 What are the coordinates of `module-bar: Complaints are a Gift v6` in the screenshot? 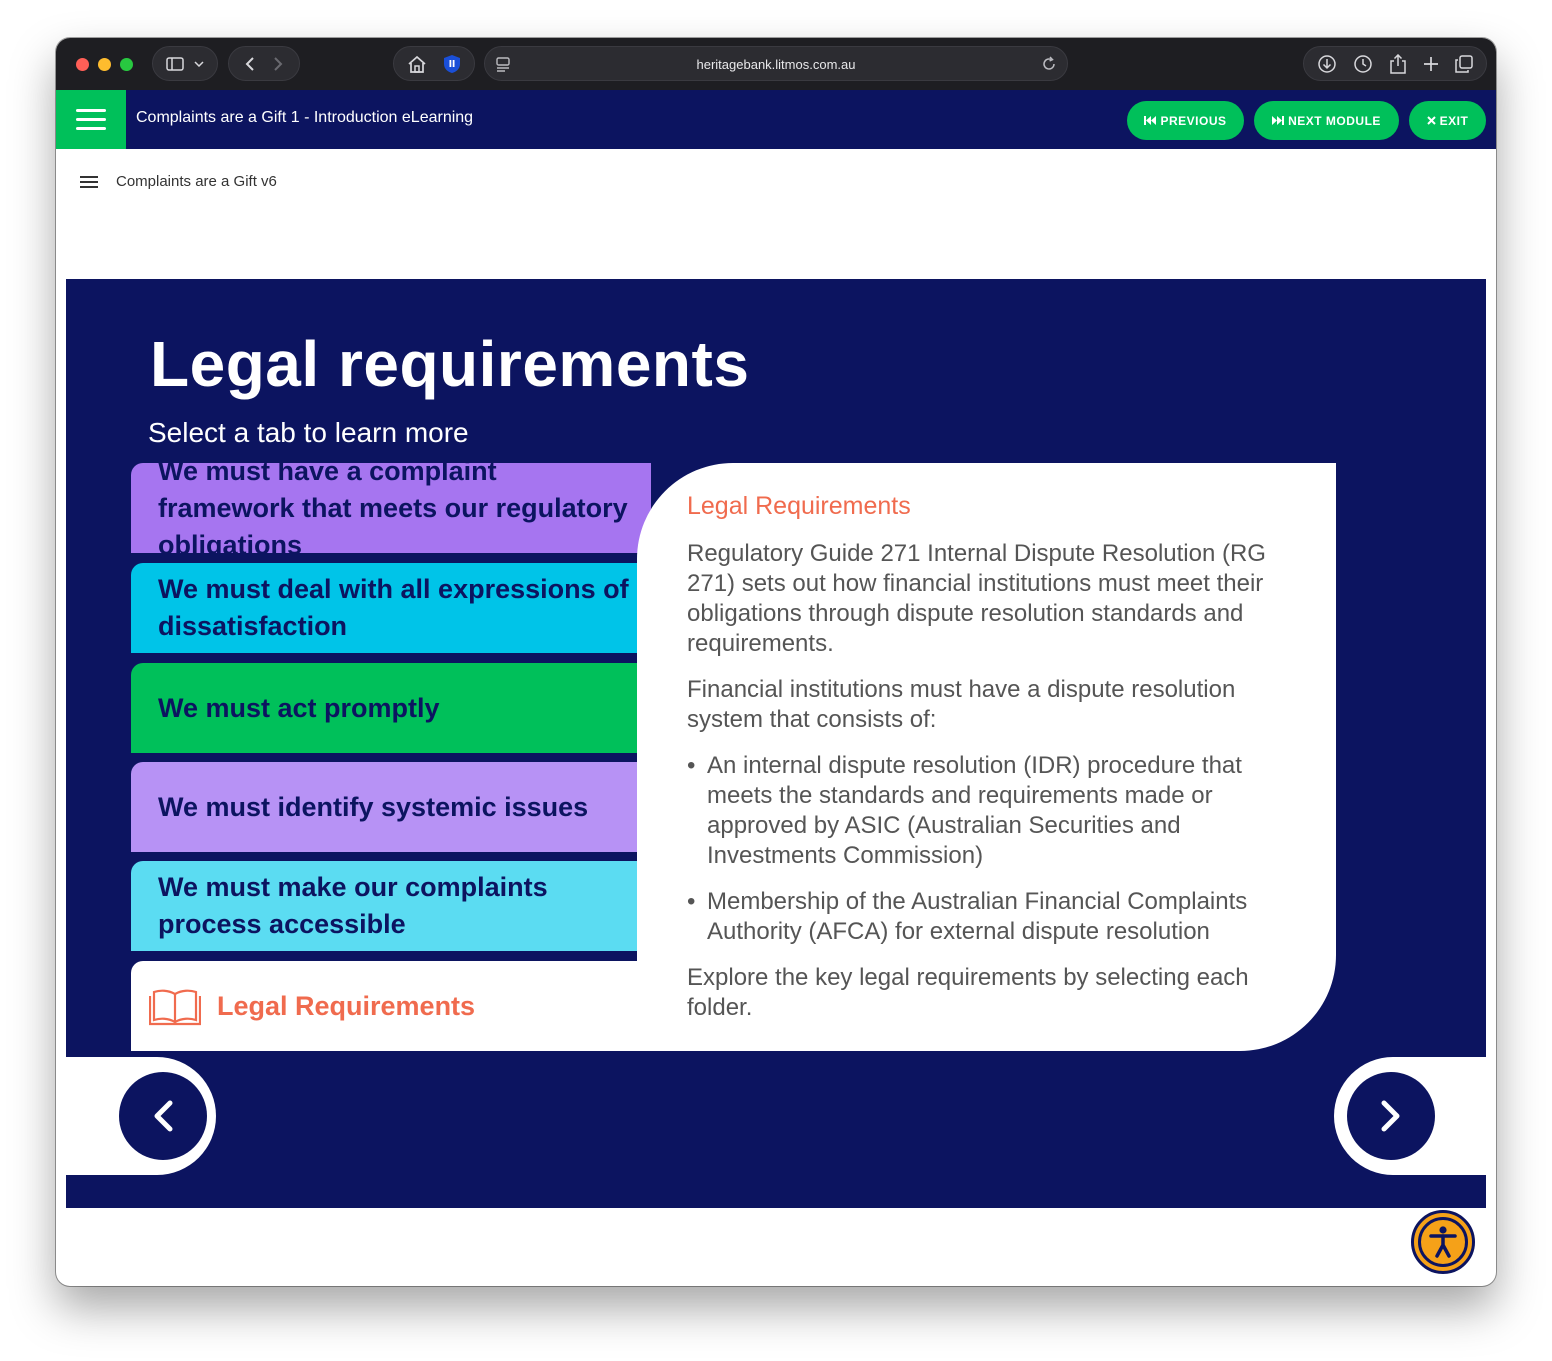 It's located at (178, 181).